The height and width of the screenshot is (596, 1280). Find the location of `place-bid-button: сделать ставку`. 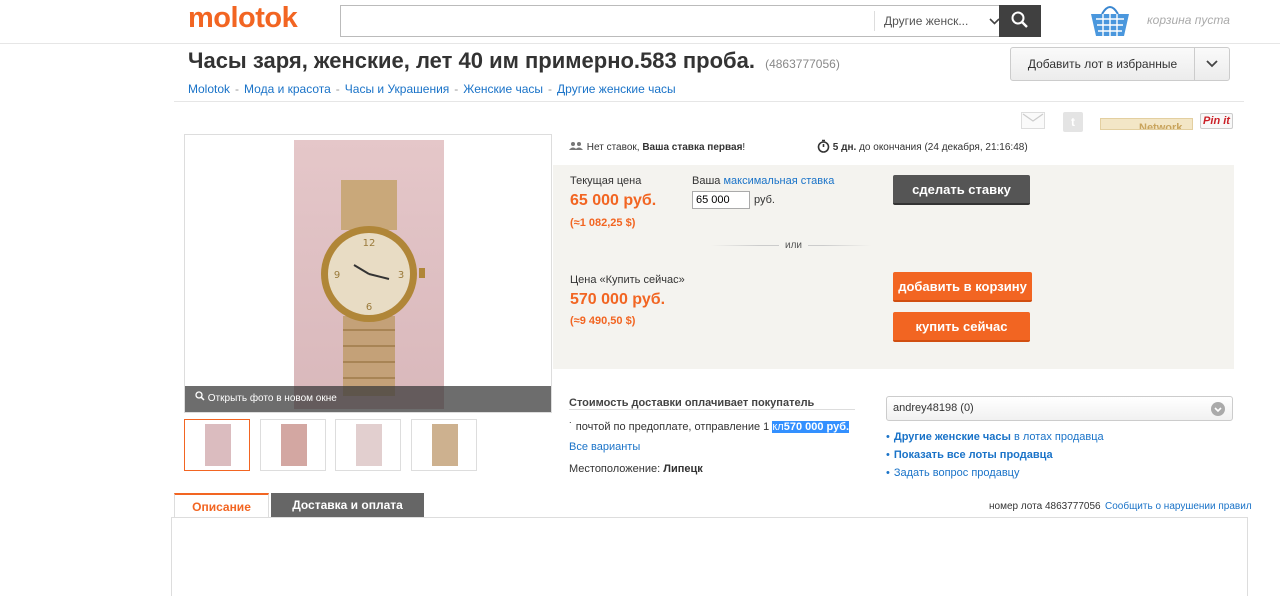

place-bid-button: сделать ставку is located at coordinates (961, 190).